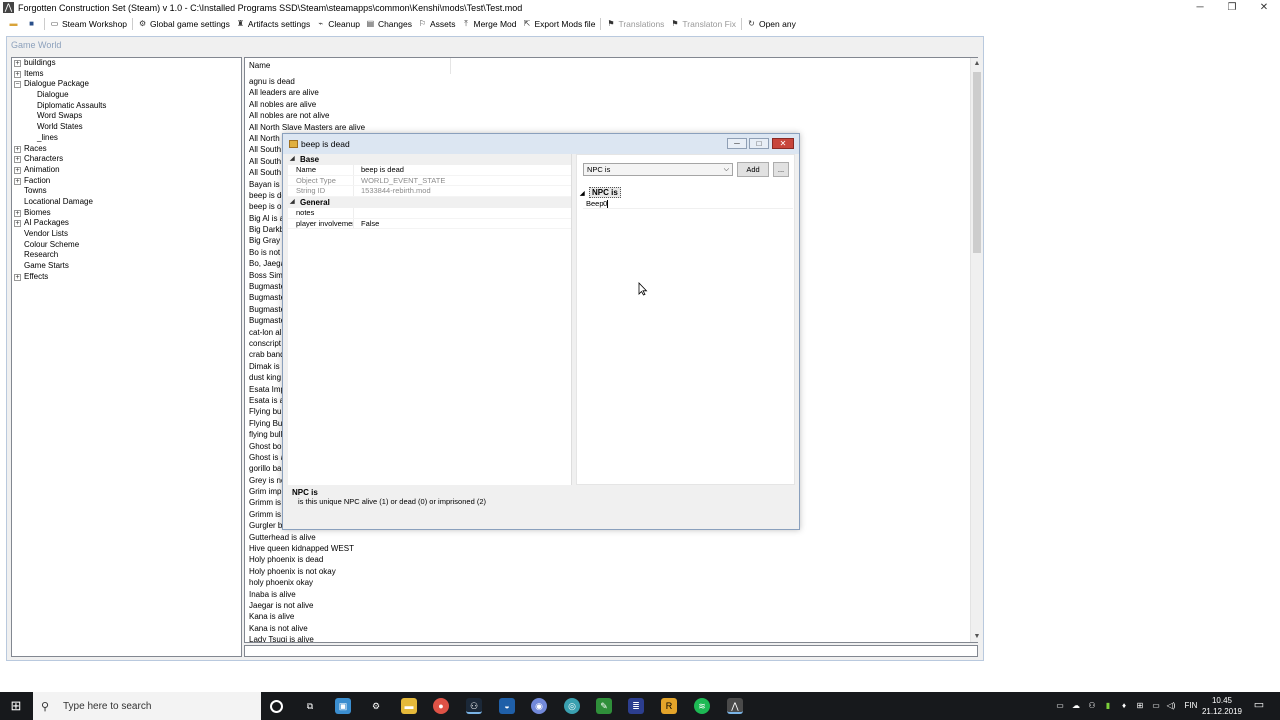  I want to click on toolbar-button-assets: ⚐ Assets, so click(437, 23).